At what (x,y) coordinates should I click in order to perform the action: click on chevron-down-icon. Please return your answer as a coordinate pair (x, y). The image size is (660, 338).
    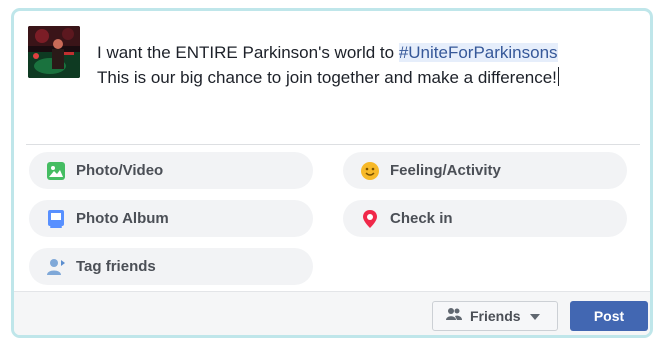
    Looking at the image, I should click on (534, 316).